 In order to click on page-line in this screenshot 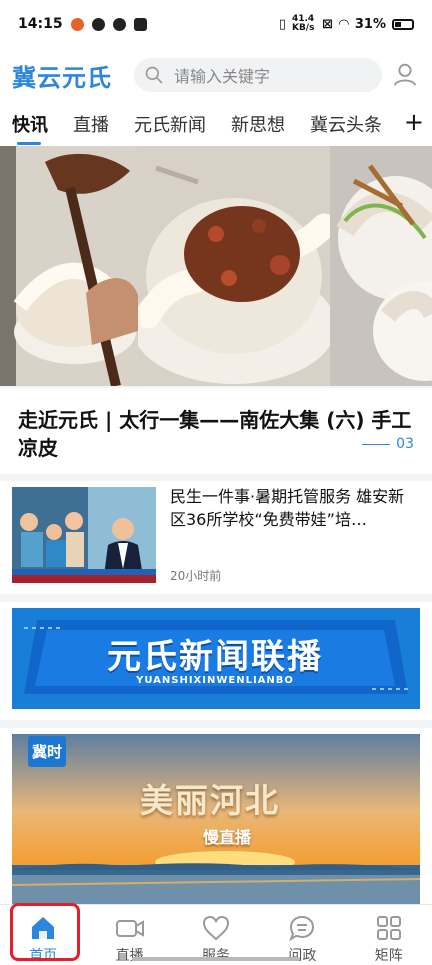, I will do `click(376, 444)`.